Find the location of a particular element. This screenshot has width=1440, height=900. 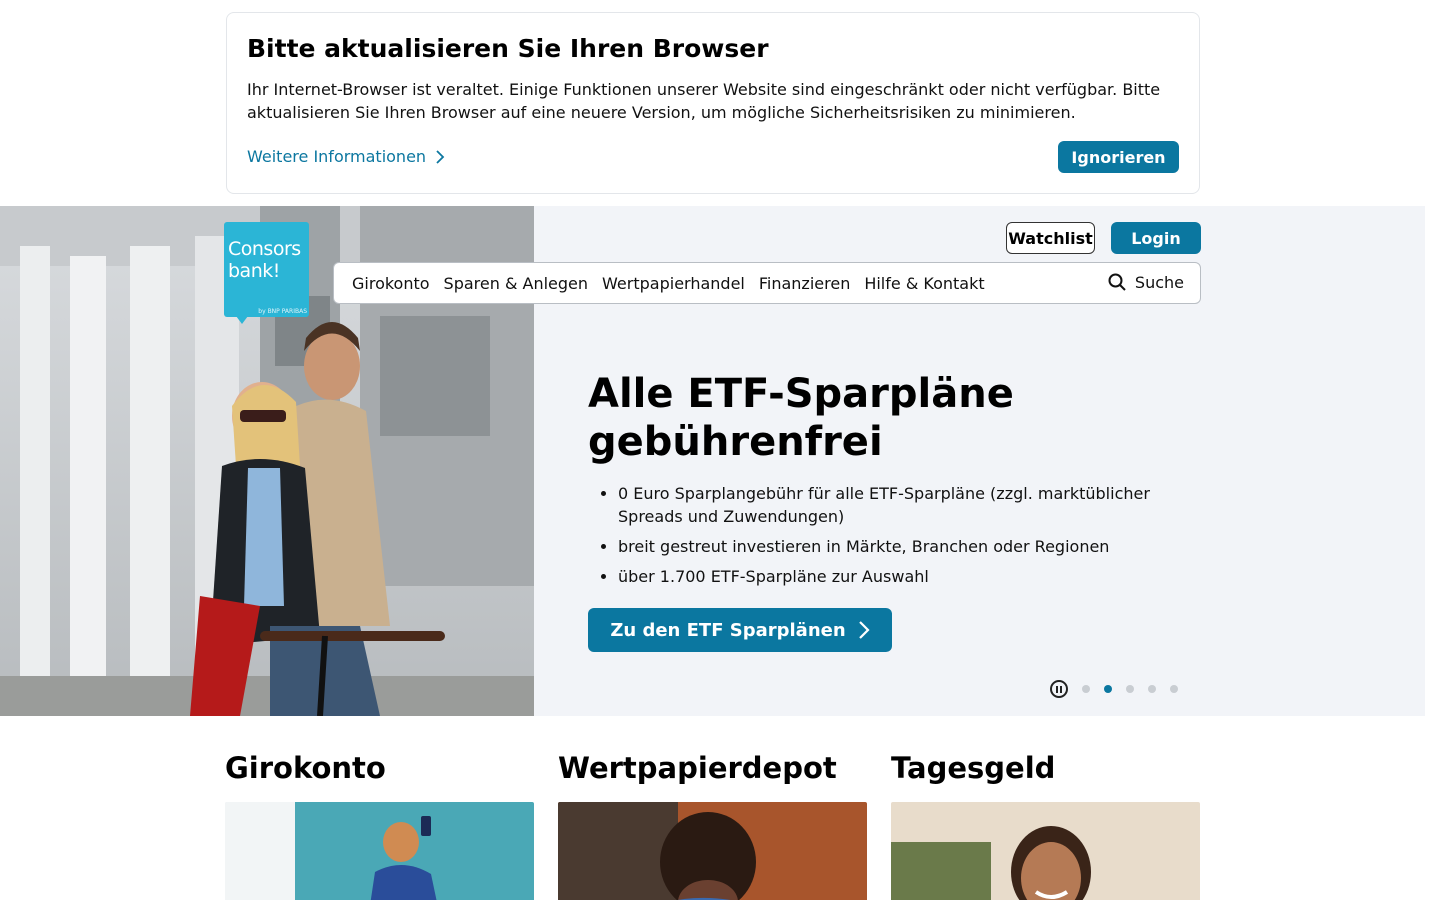

card-image-girokonto is located at coordinates (379, 851).